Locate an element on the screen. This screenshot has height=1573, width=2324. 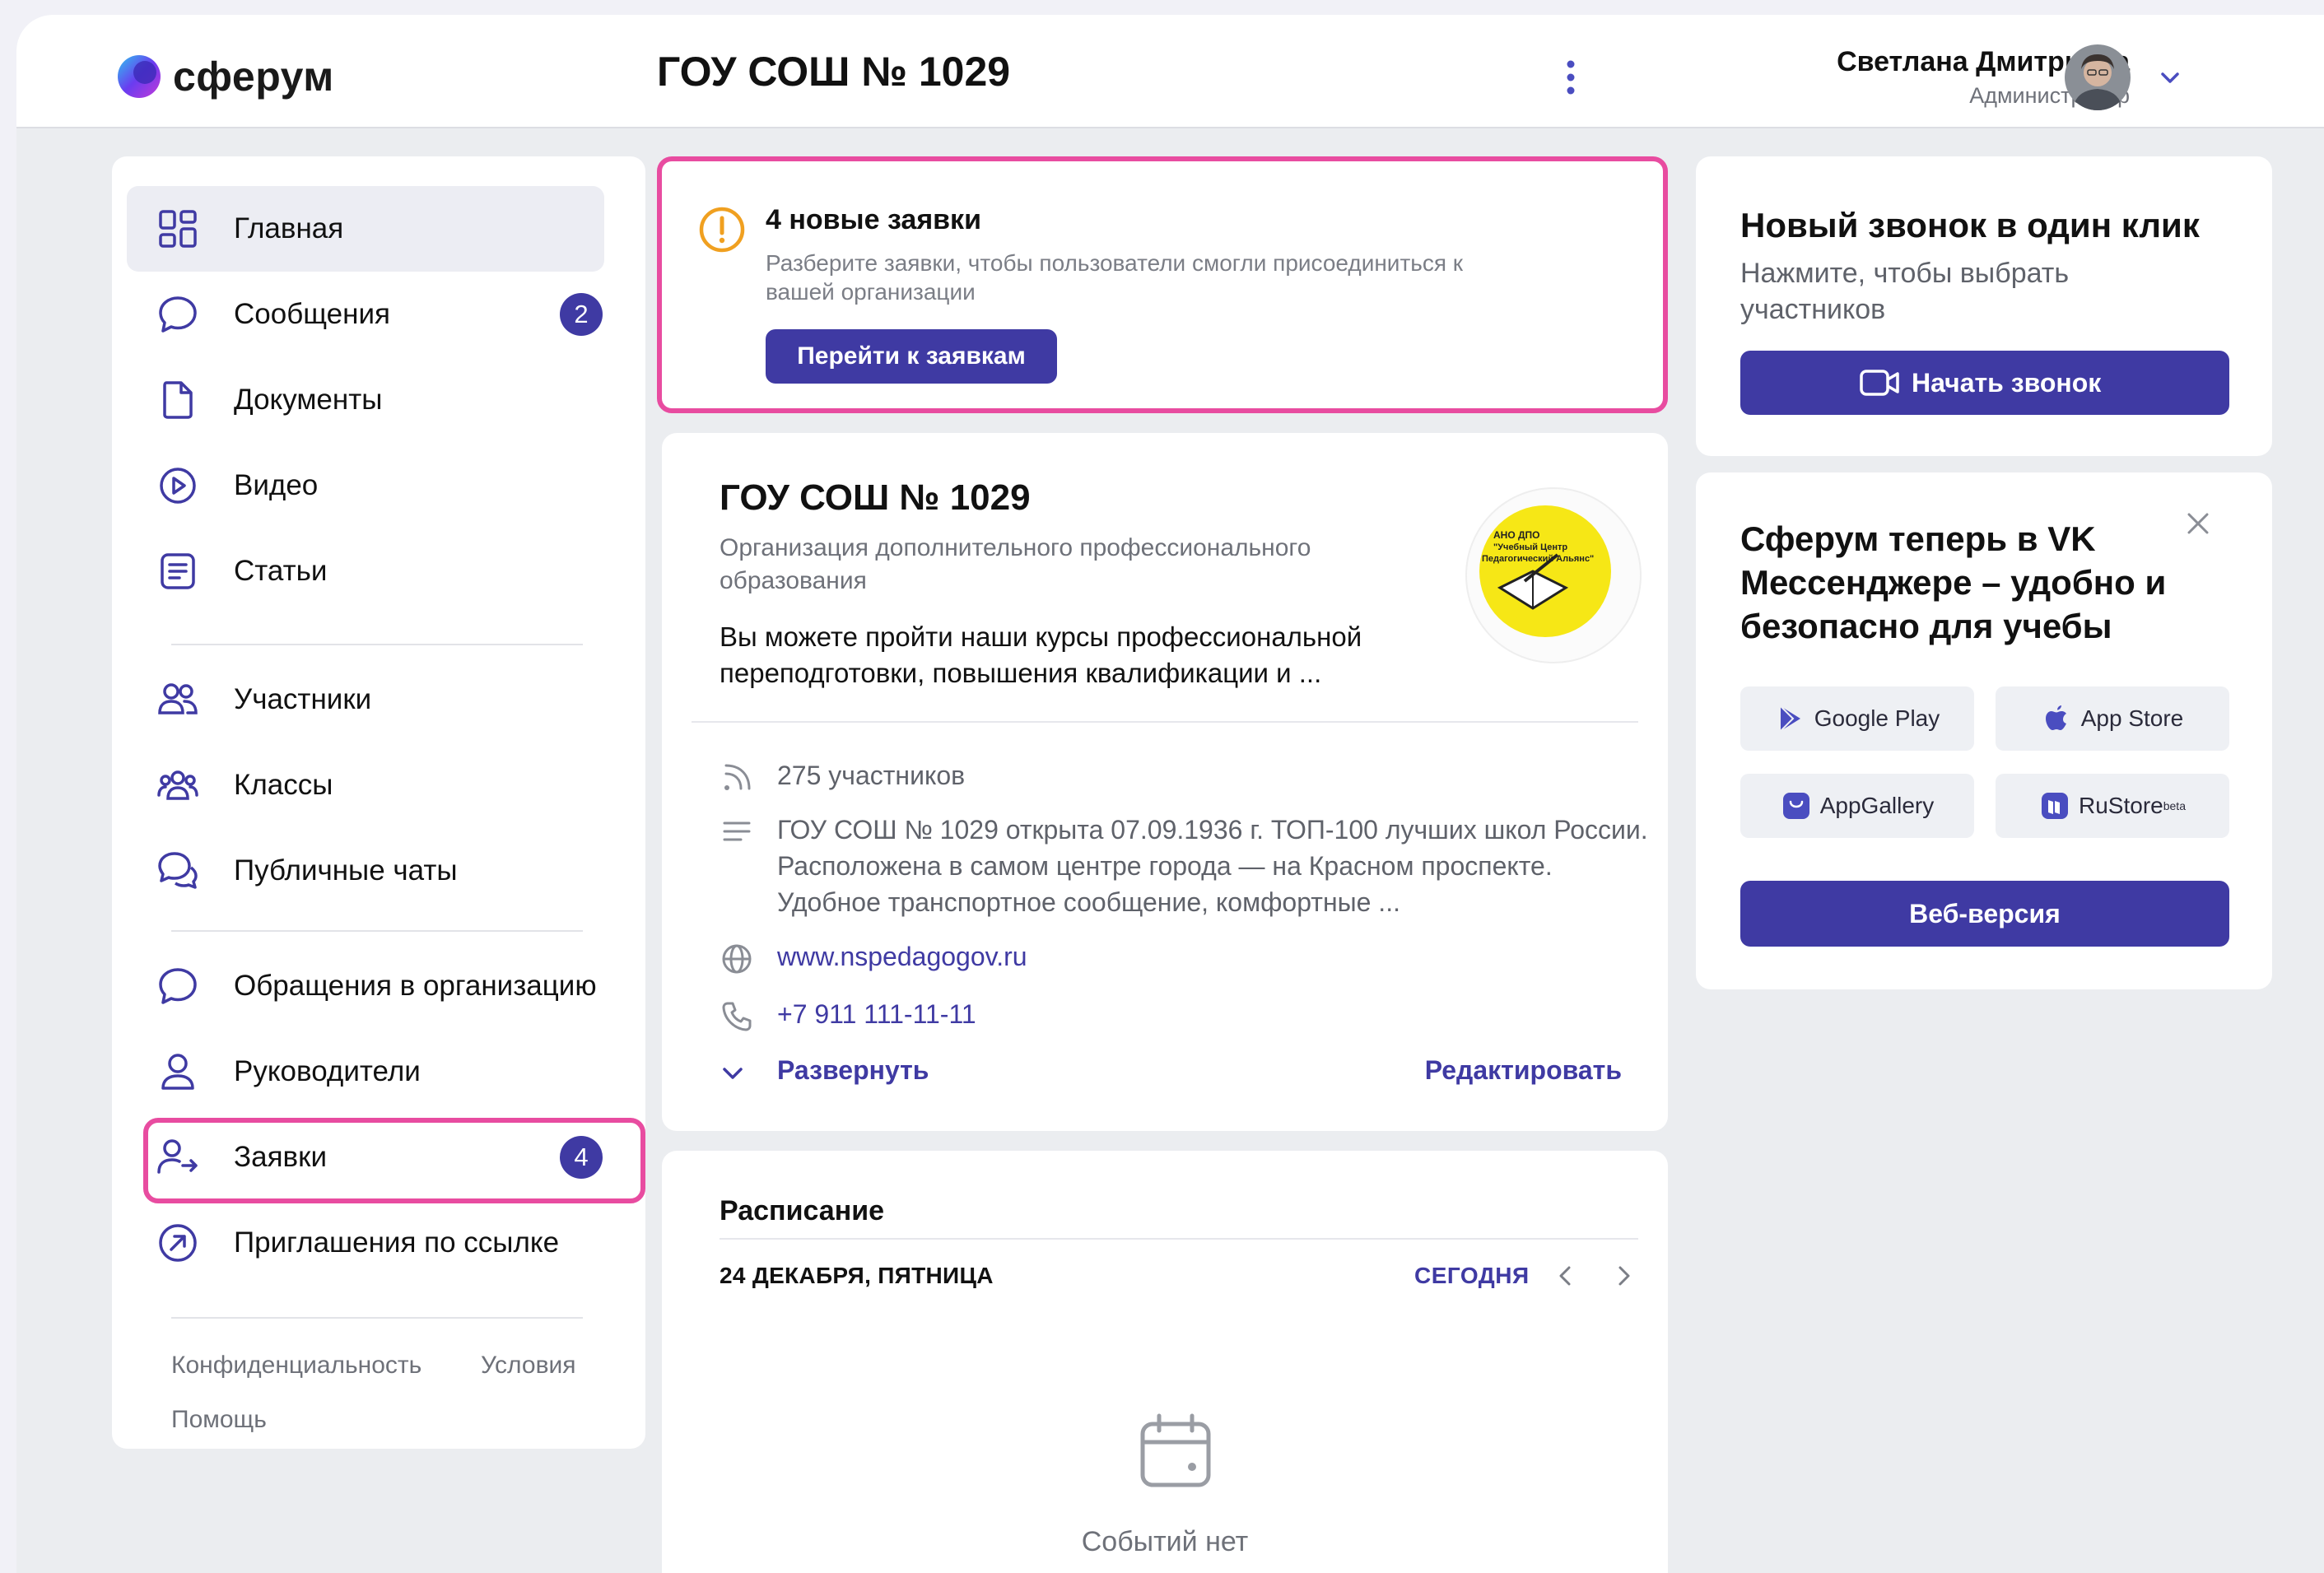
app-store-button: App Store is located at coordinates (2112, 718).